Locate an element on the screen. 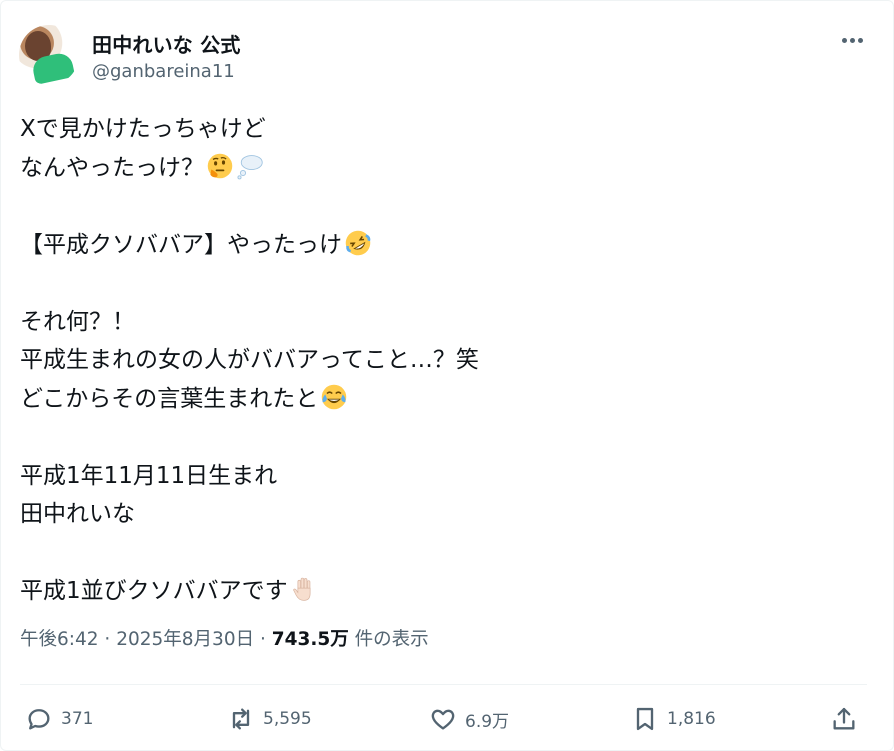 This screenshot has height=751, width=894. repost-button: 5,595 is located at coordinates (269, 719).